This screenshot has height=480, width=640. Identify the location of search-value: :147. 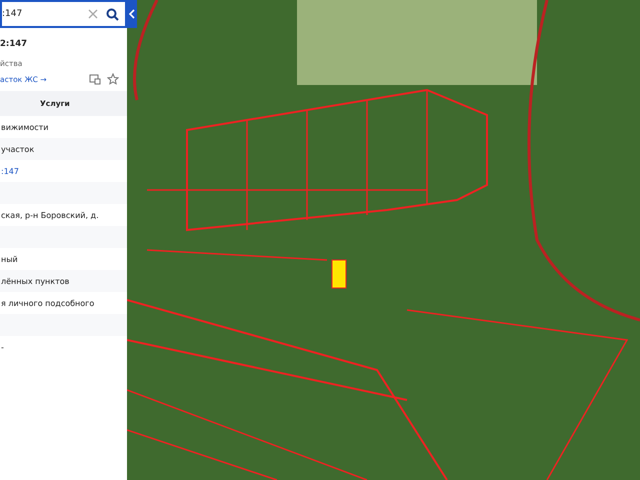
(13, 14).